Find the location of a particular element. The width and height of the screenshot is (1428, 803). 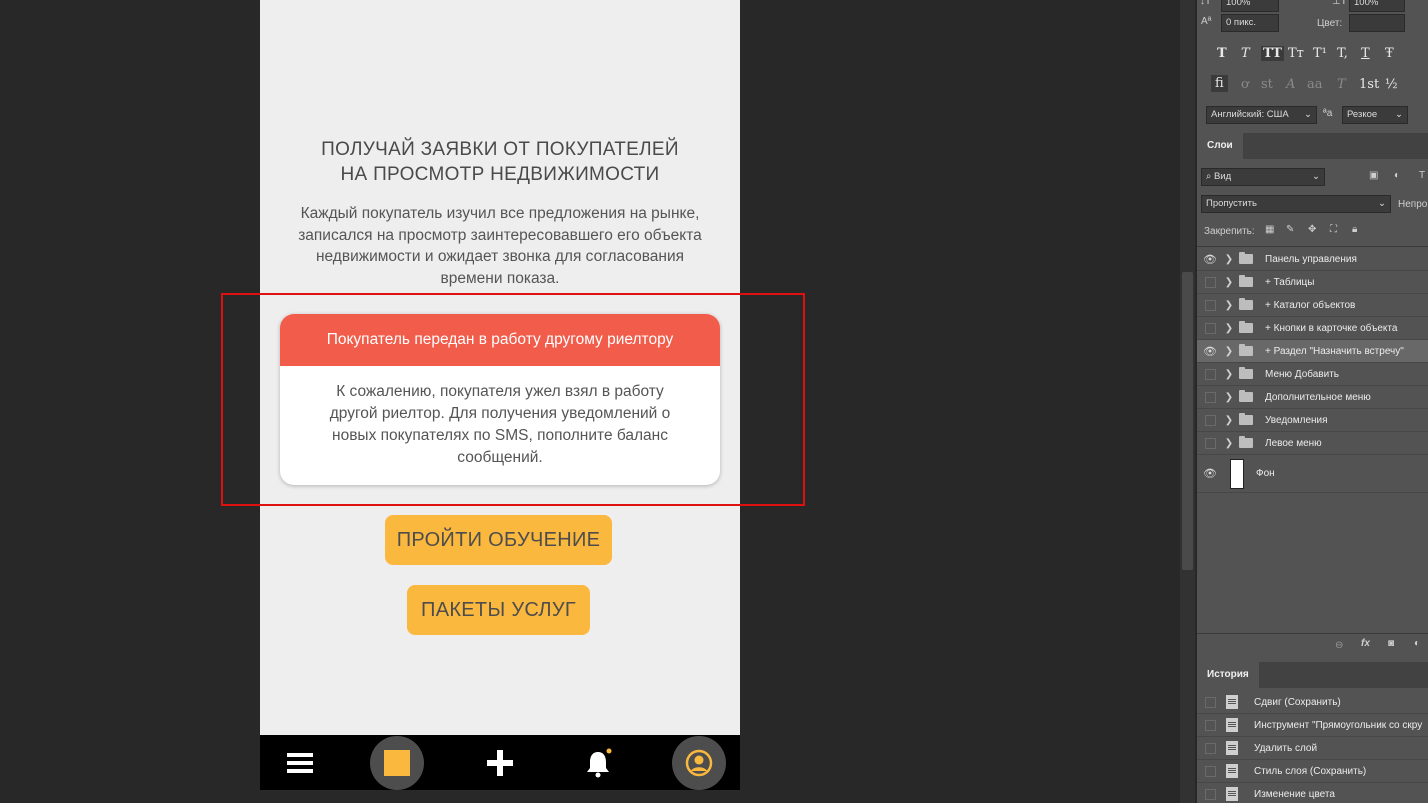

layer-row: ❯ Меню Добавить is located at coordinates (1312, 374).